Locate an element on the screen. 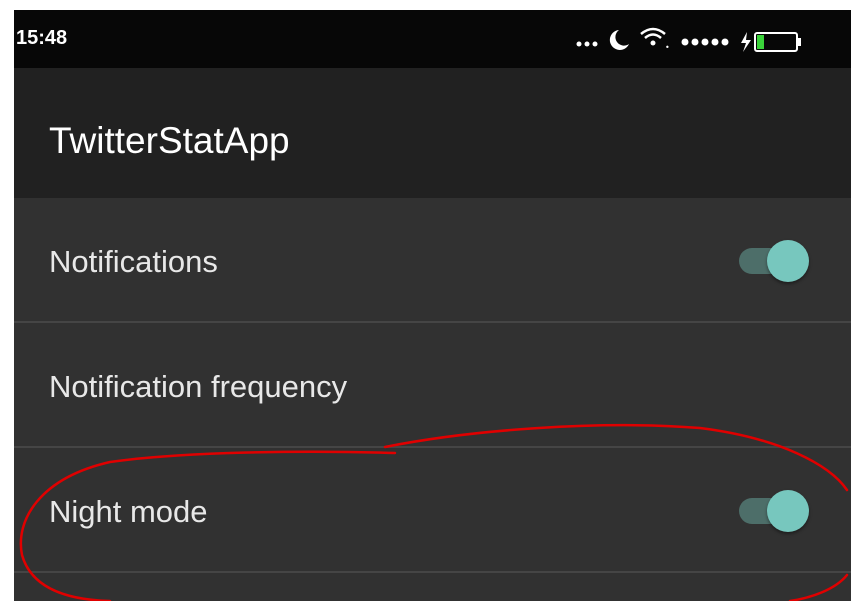 The image size is (851, 601). setting-label-notifications: Notifications is located at coordinates (133, 261).